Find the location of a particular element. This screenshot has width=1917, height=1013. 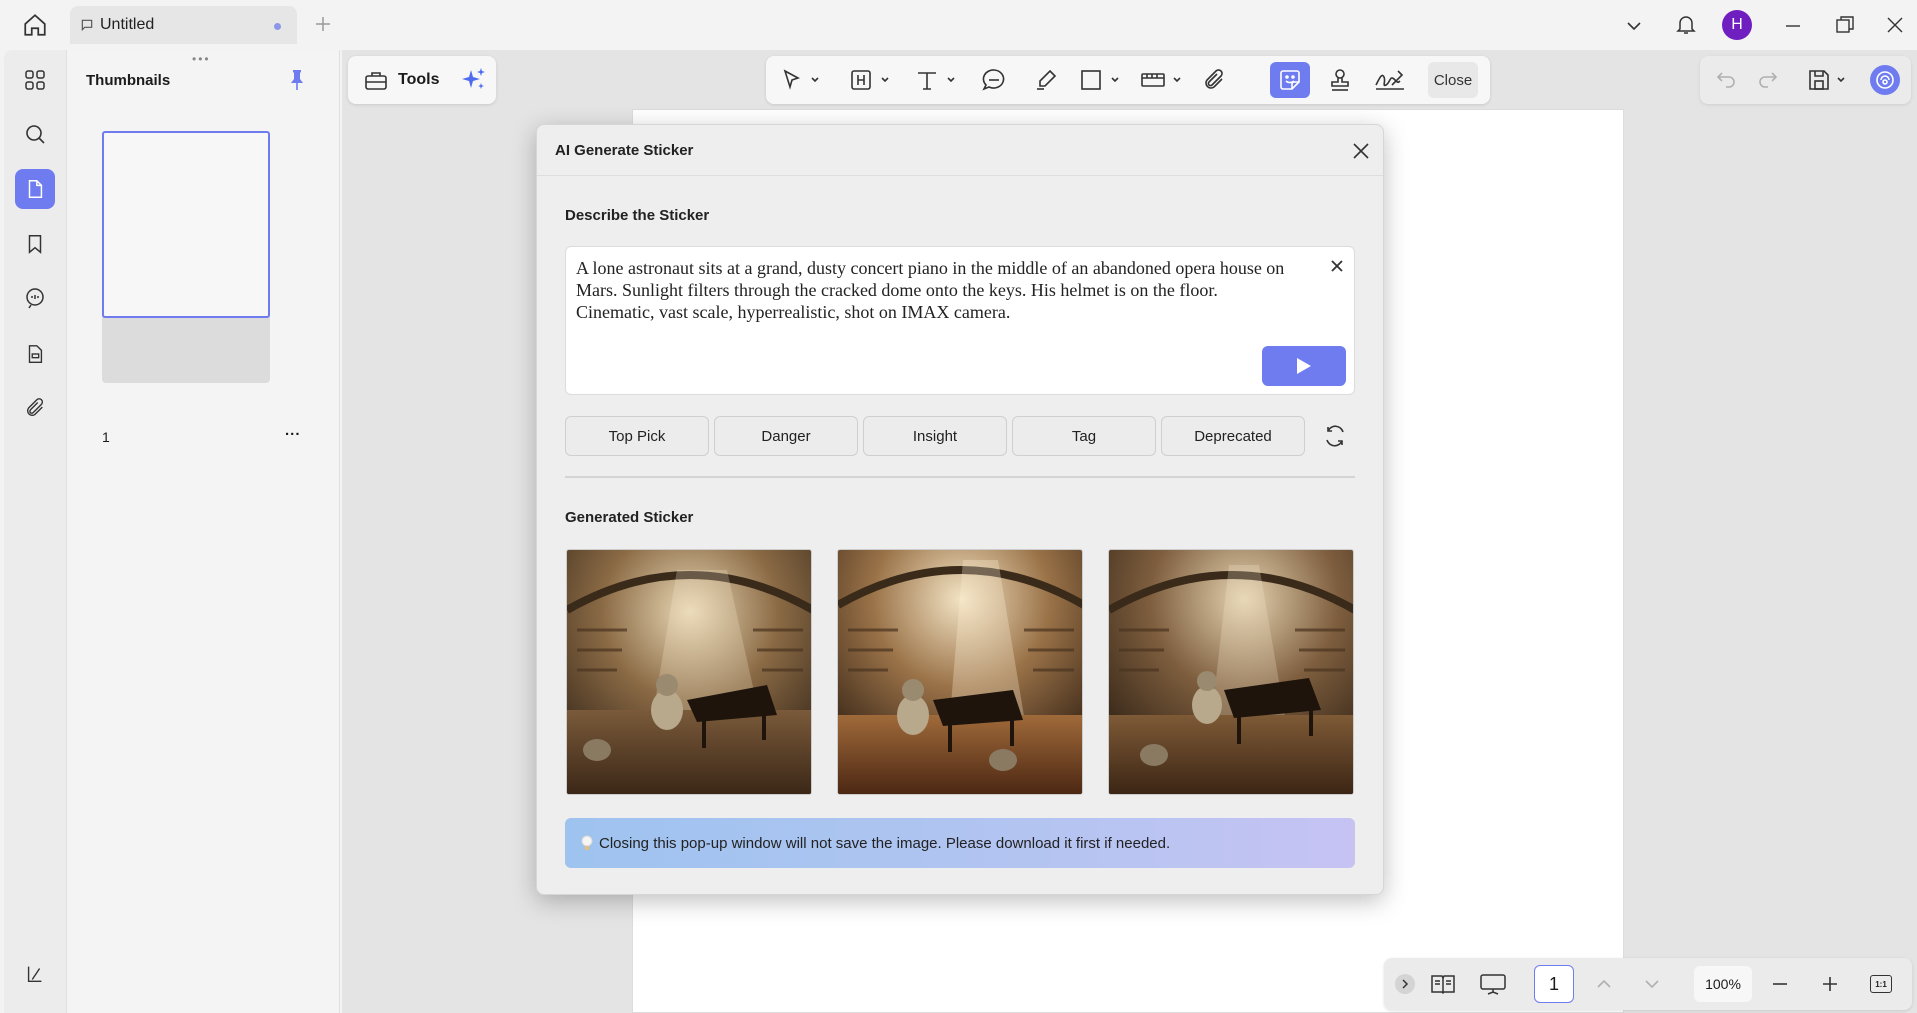

document-tab: Untitled is located at coordinates (183, 25).